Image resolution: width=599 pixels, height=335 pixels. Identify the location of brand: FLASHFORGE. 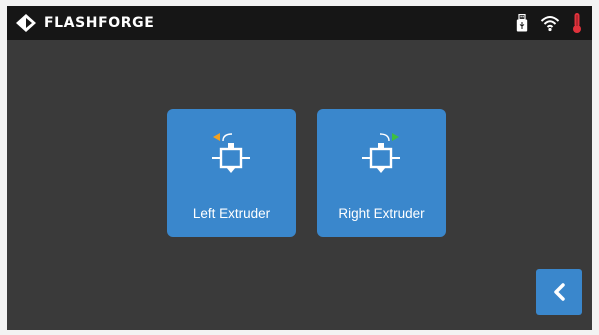
(84, 23).